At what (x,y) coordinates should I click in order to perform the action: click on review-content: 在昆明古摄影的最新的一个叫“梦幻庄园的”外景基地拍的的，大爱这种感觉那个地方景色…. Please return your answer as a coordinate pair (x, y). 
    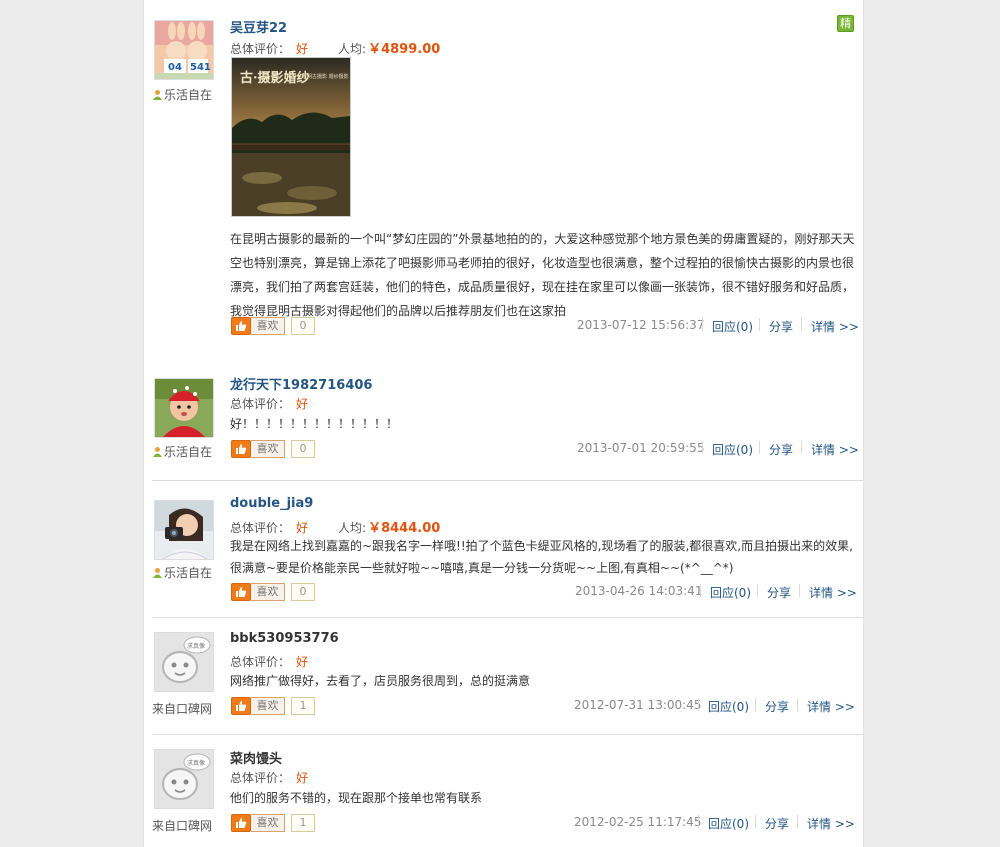
    Looking at the image, I should click on (542, 275).